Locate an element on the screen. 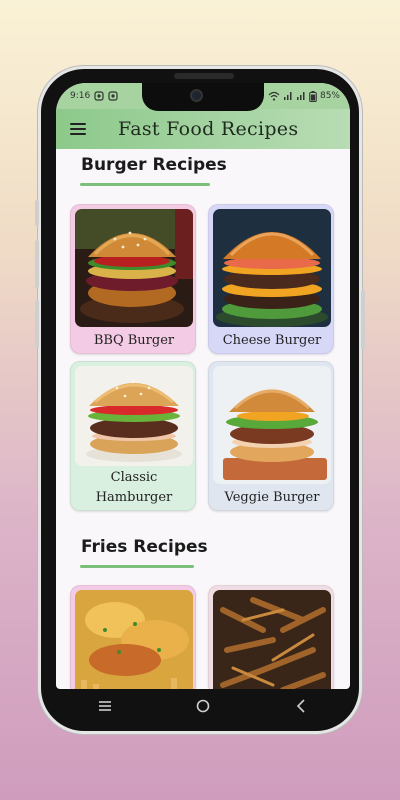 The height and width of the screenshot is (800, 400). recipe-card-veggie-burger: Veggie Burger is located at coordinates (271, 436).